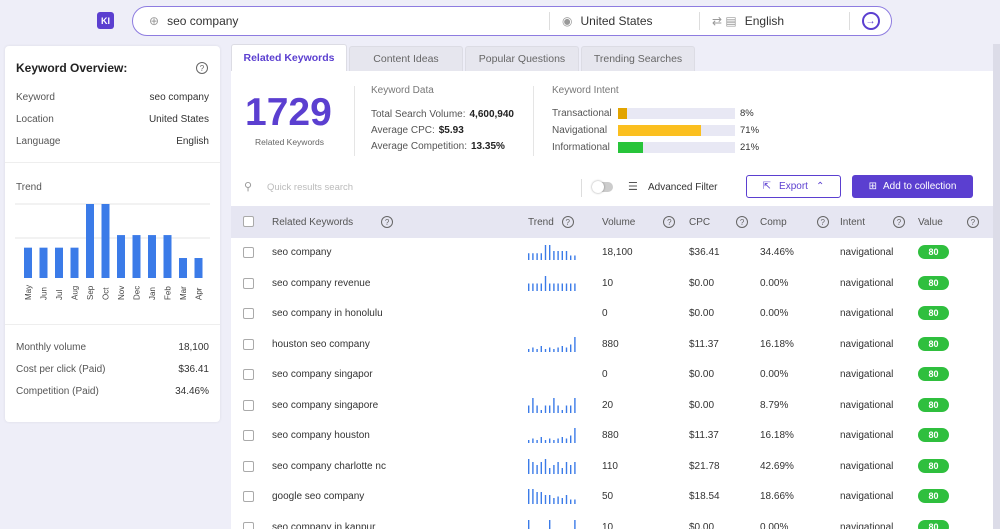 The image size is (1000, 529). I want to click on overview-value: seo company, so click(179, 97).